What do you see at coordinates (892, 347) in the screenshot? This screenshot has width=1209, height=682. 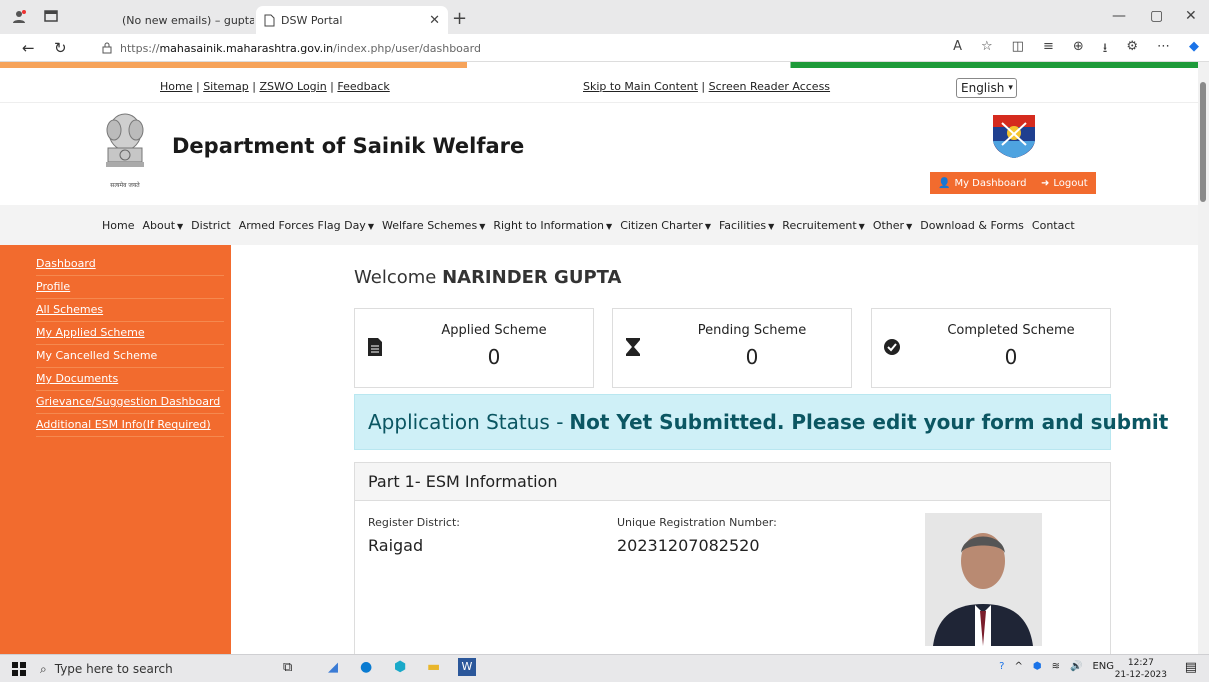 I see `check-circle-icon` at bounding box center [892, 347].